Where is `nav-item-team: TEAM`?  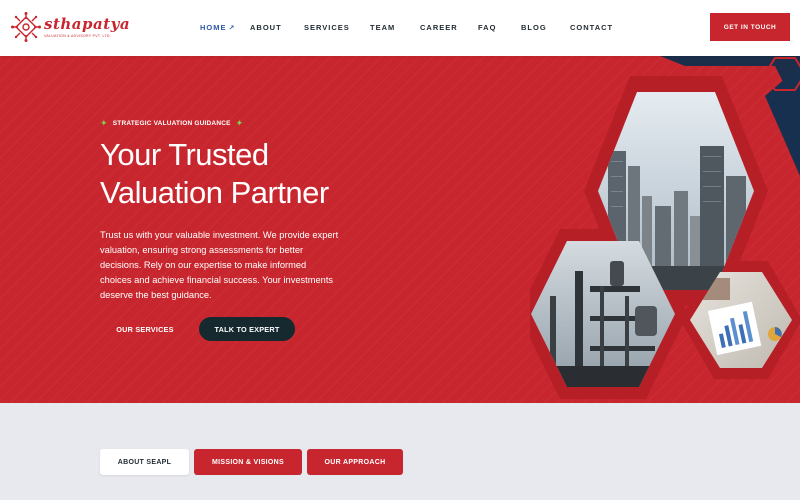 nav-item-team: TEAM is located at coordinates (382, 27).